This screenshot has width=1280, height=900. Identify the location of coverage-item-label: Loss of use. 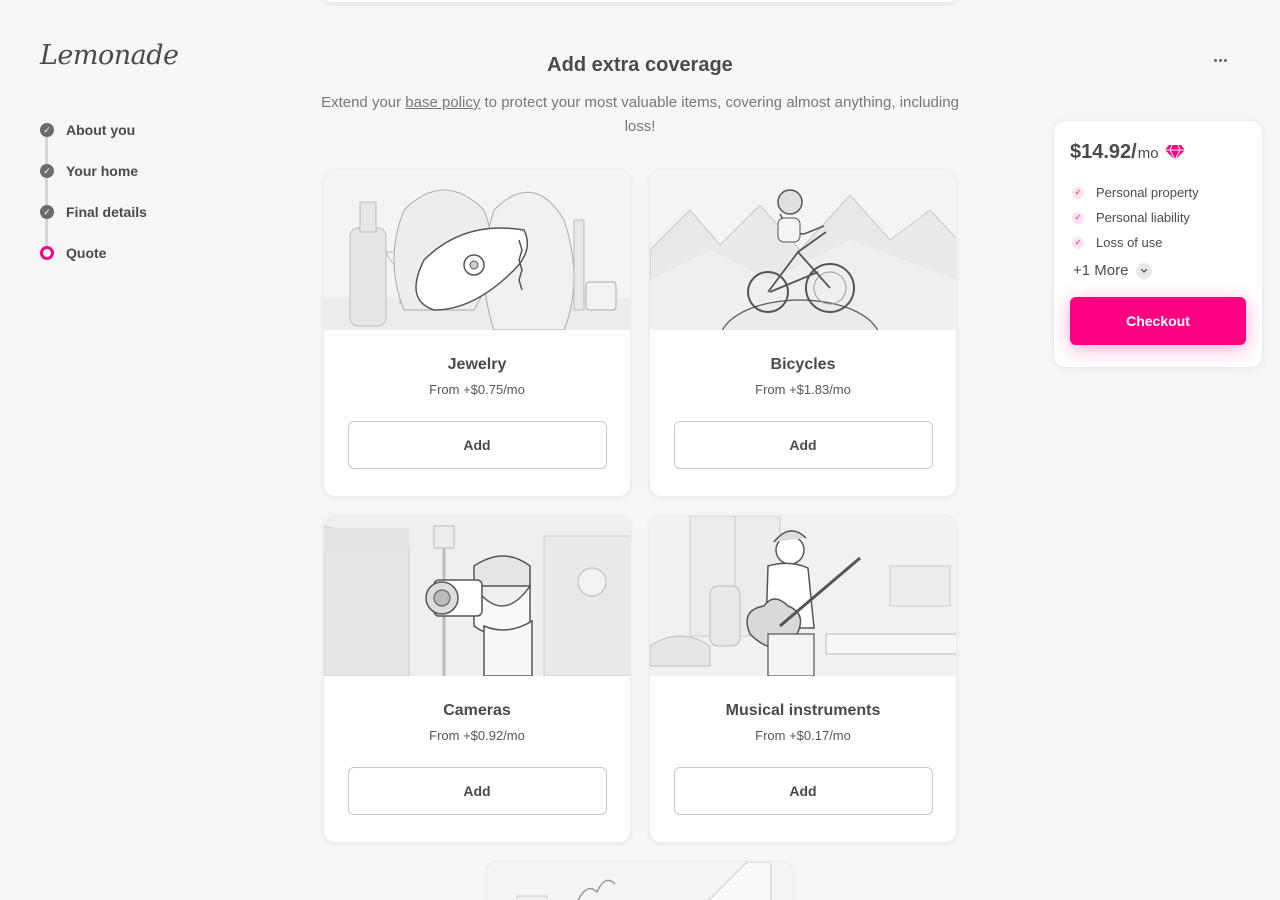
(1129, 242).